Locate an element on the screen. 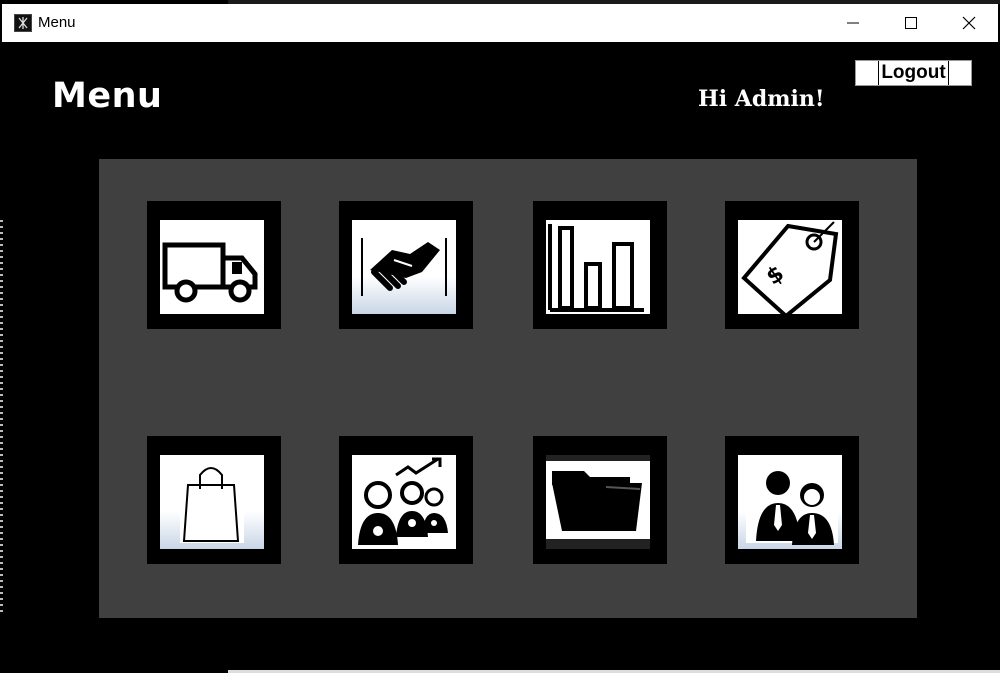 The image size is (1000, 673). page-title: Menu is located at coordinates (107, 96).